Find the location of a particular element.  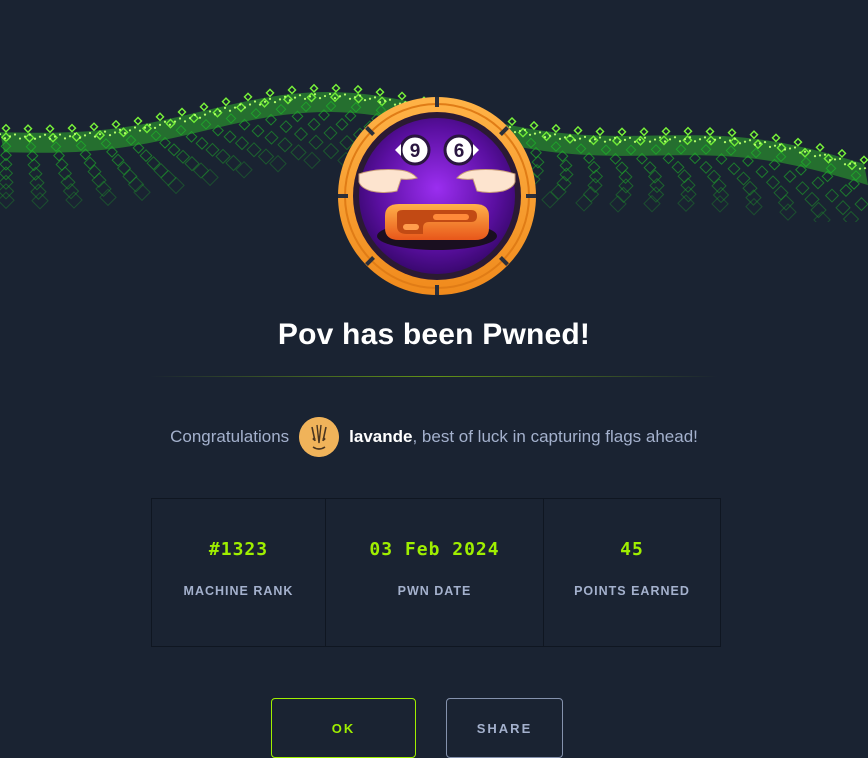

ok-button: OK is located at coordinates (343, 728).